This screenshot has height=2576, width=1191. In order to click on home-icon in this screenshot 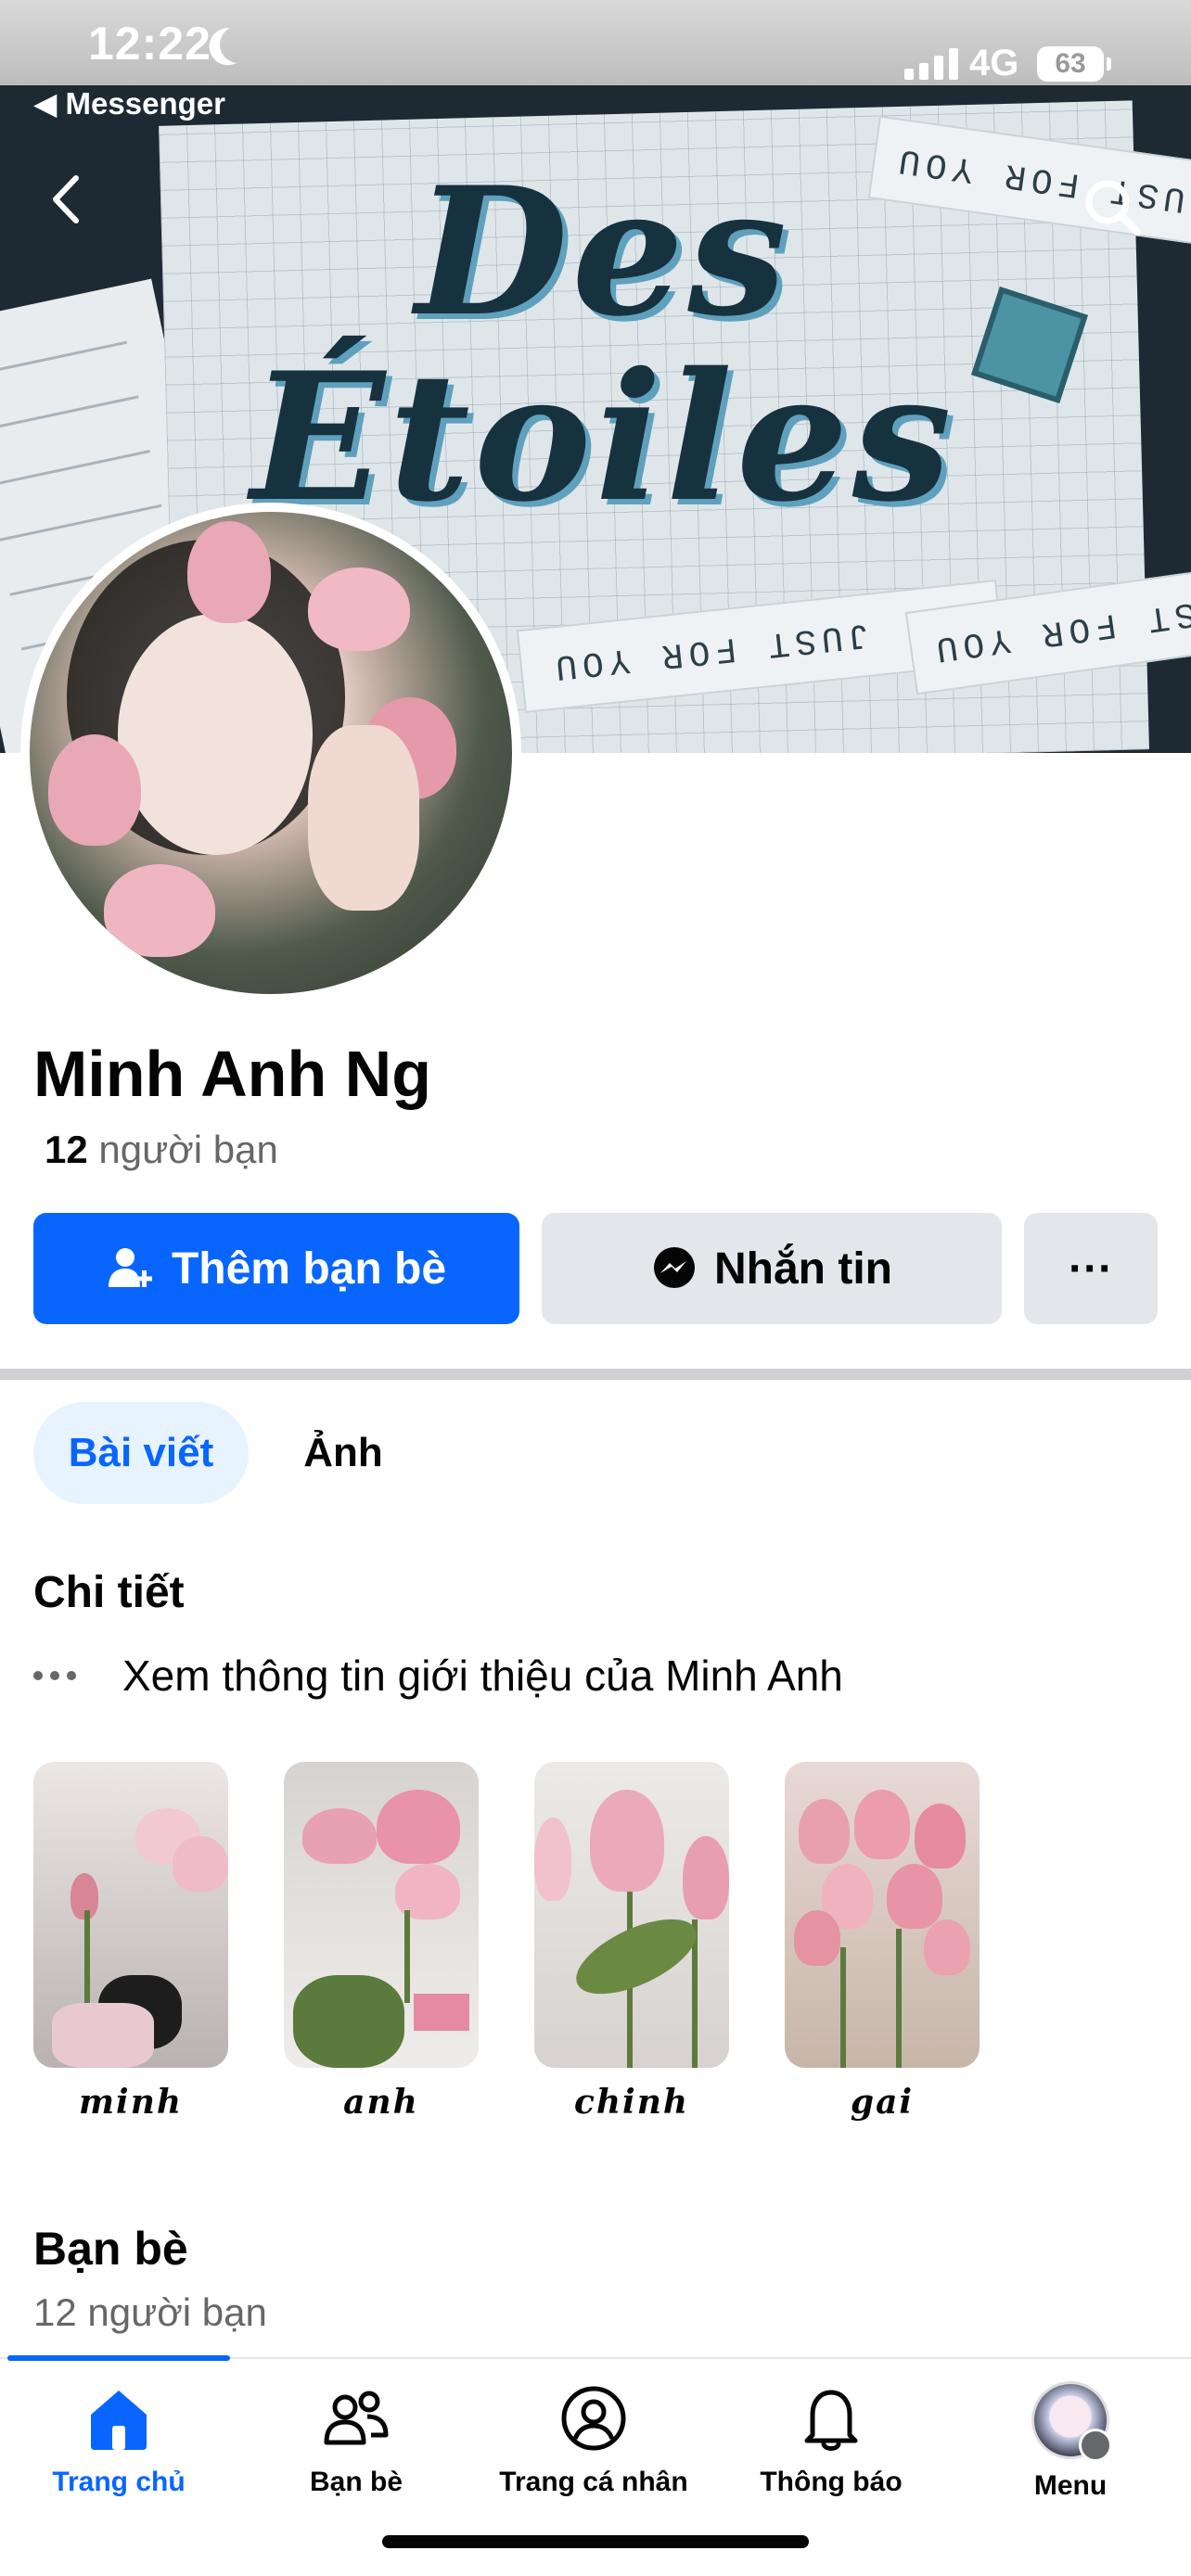, I will do `click(119, 2420)`.